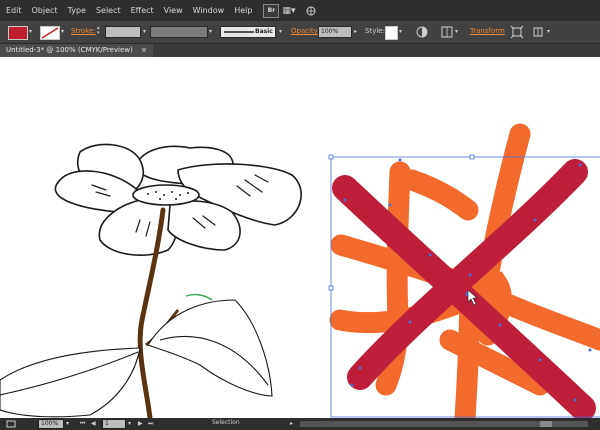 Image resolution: width=600 pixels, height=430 pixels. I want to click on menu-edit: Edit, so click(13, 10).